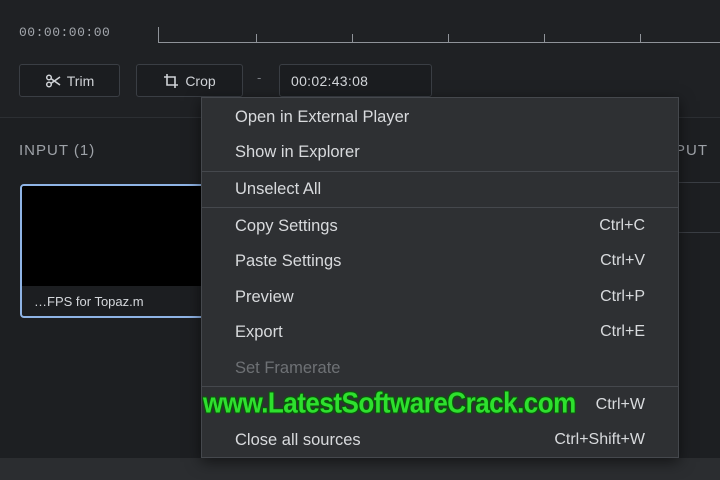  Describe the element at coordinates (440, 368) in the screenshot. I see `menu-item-set-framerate: Set Framerate` at that location.